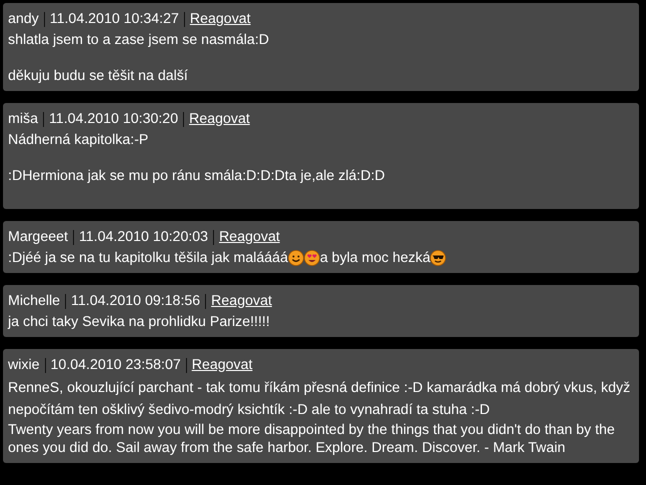 The height and width of the screenshot is (485, 646). Describe the element at coordinates (148, 258) in the screenshot. I see `comment-text: :Djéé ja se na tu kapitolku těšila jak maláááá` at that location.